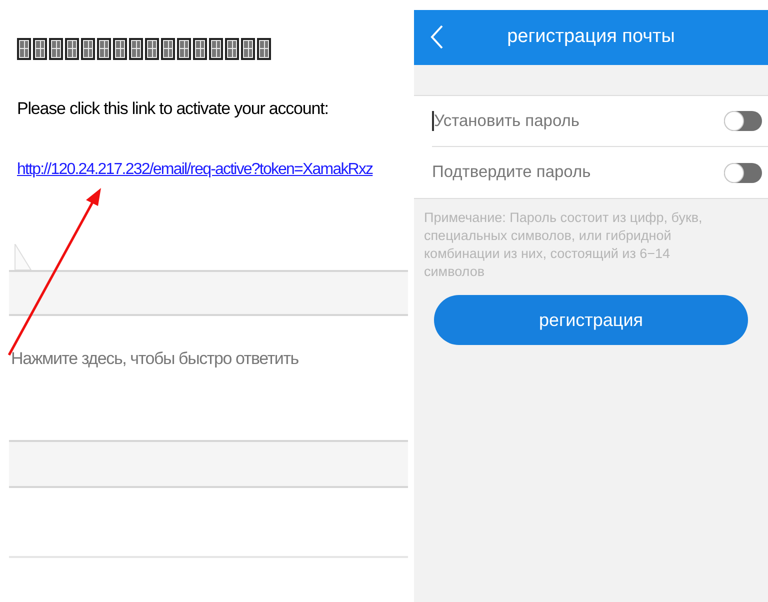  I want to click on password-field: Подтвердите пароль, so click(578, 172).